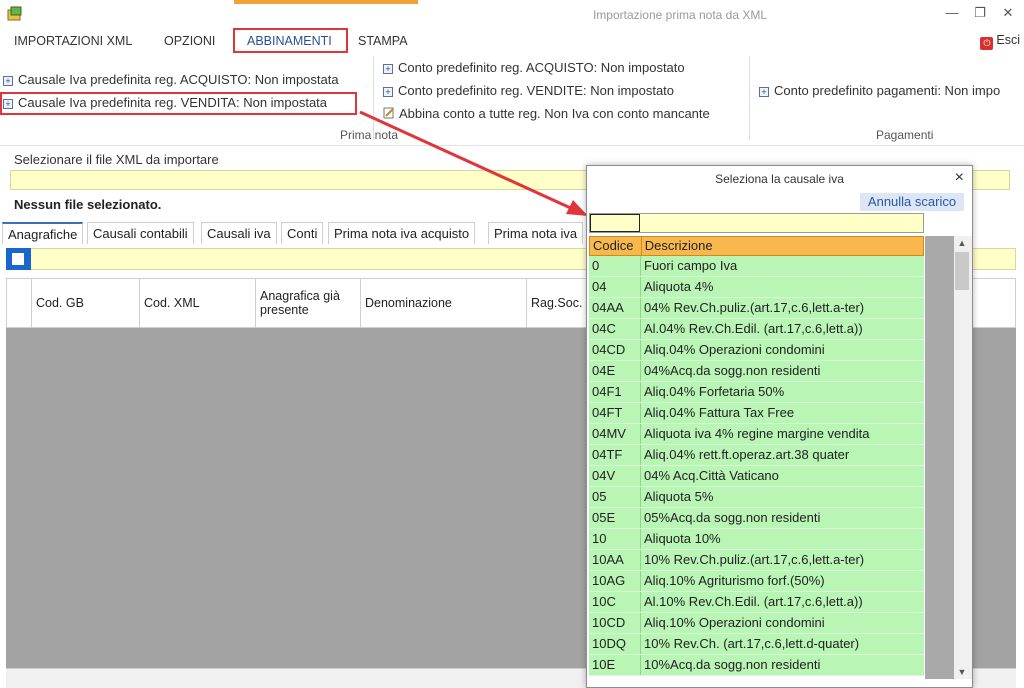 Image resolution: width=1024 pixels, height=688 pixels. Describe the element at coordinates (732, 664) in the screenshot. I see `row-descrizione: 10%Acq.da sogg.non residenti` at that location.